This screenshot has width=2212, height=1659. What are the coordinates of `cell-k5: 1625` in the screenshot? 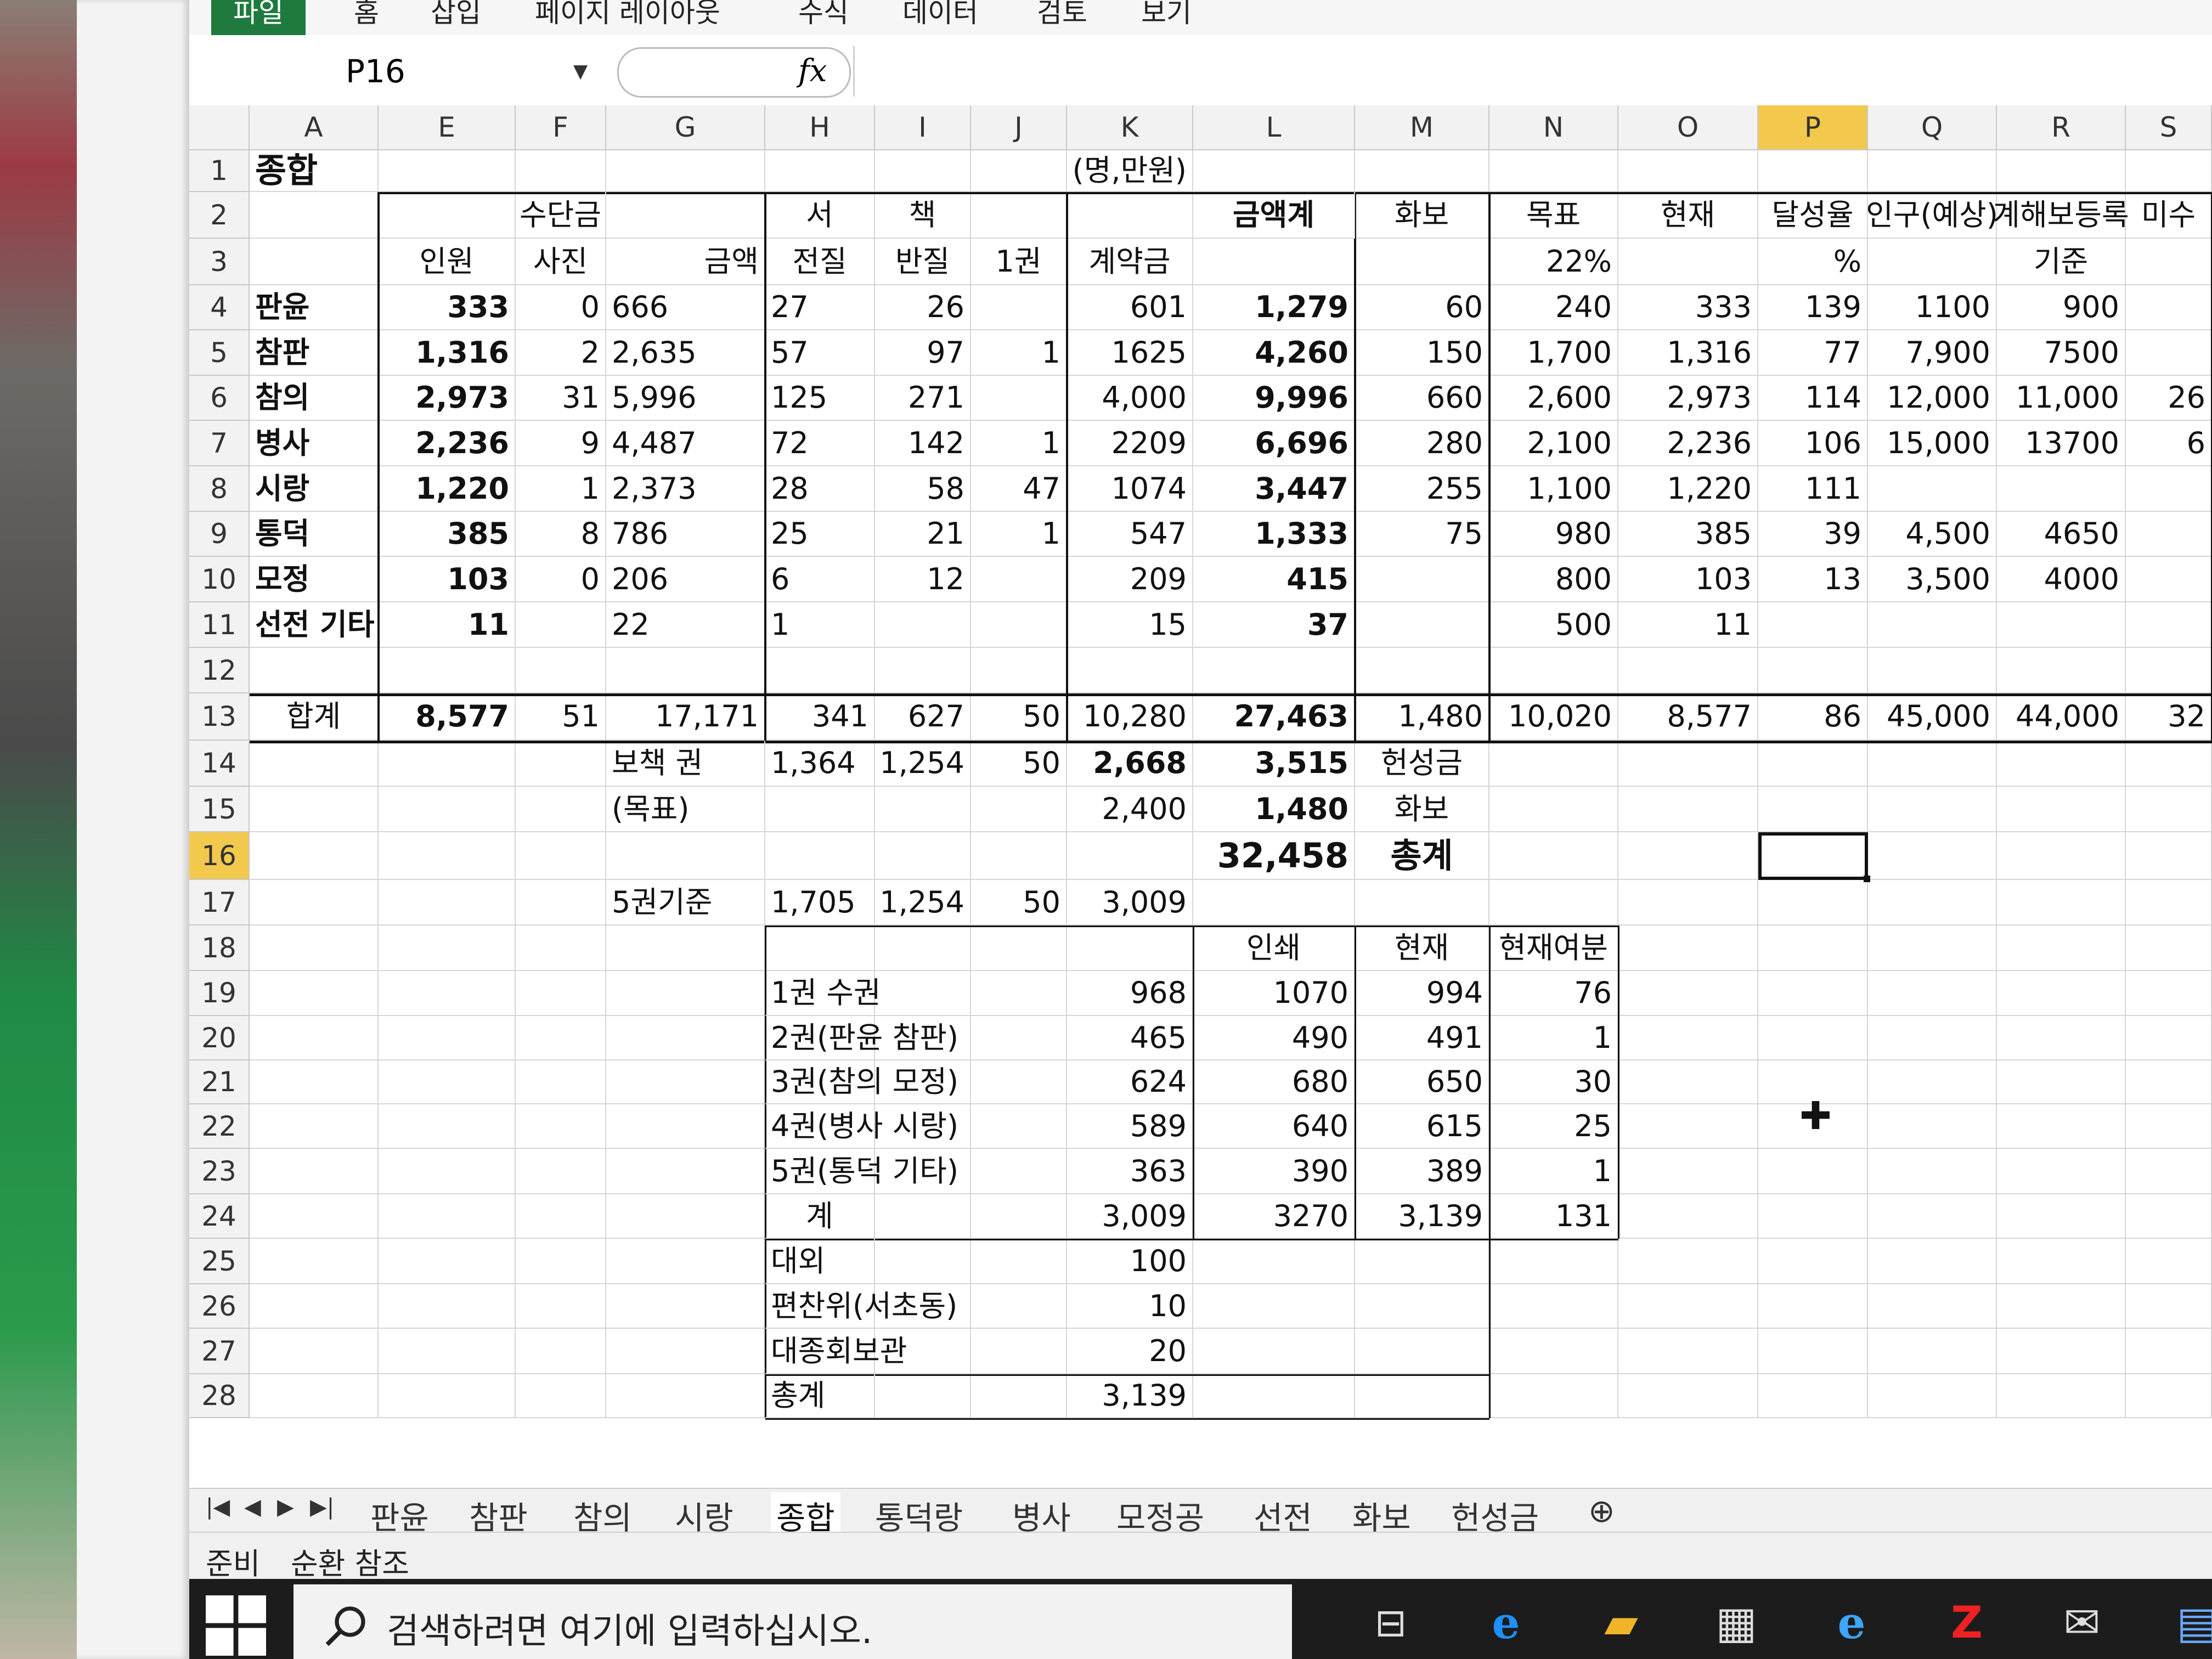 It's located at (1130, 353).